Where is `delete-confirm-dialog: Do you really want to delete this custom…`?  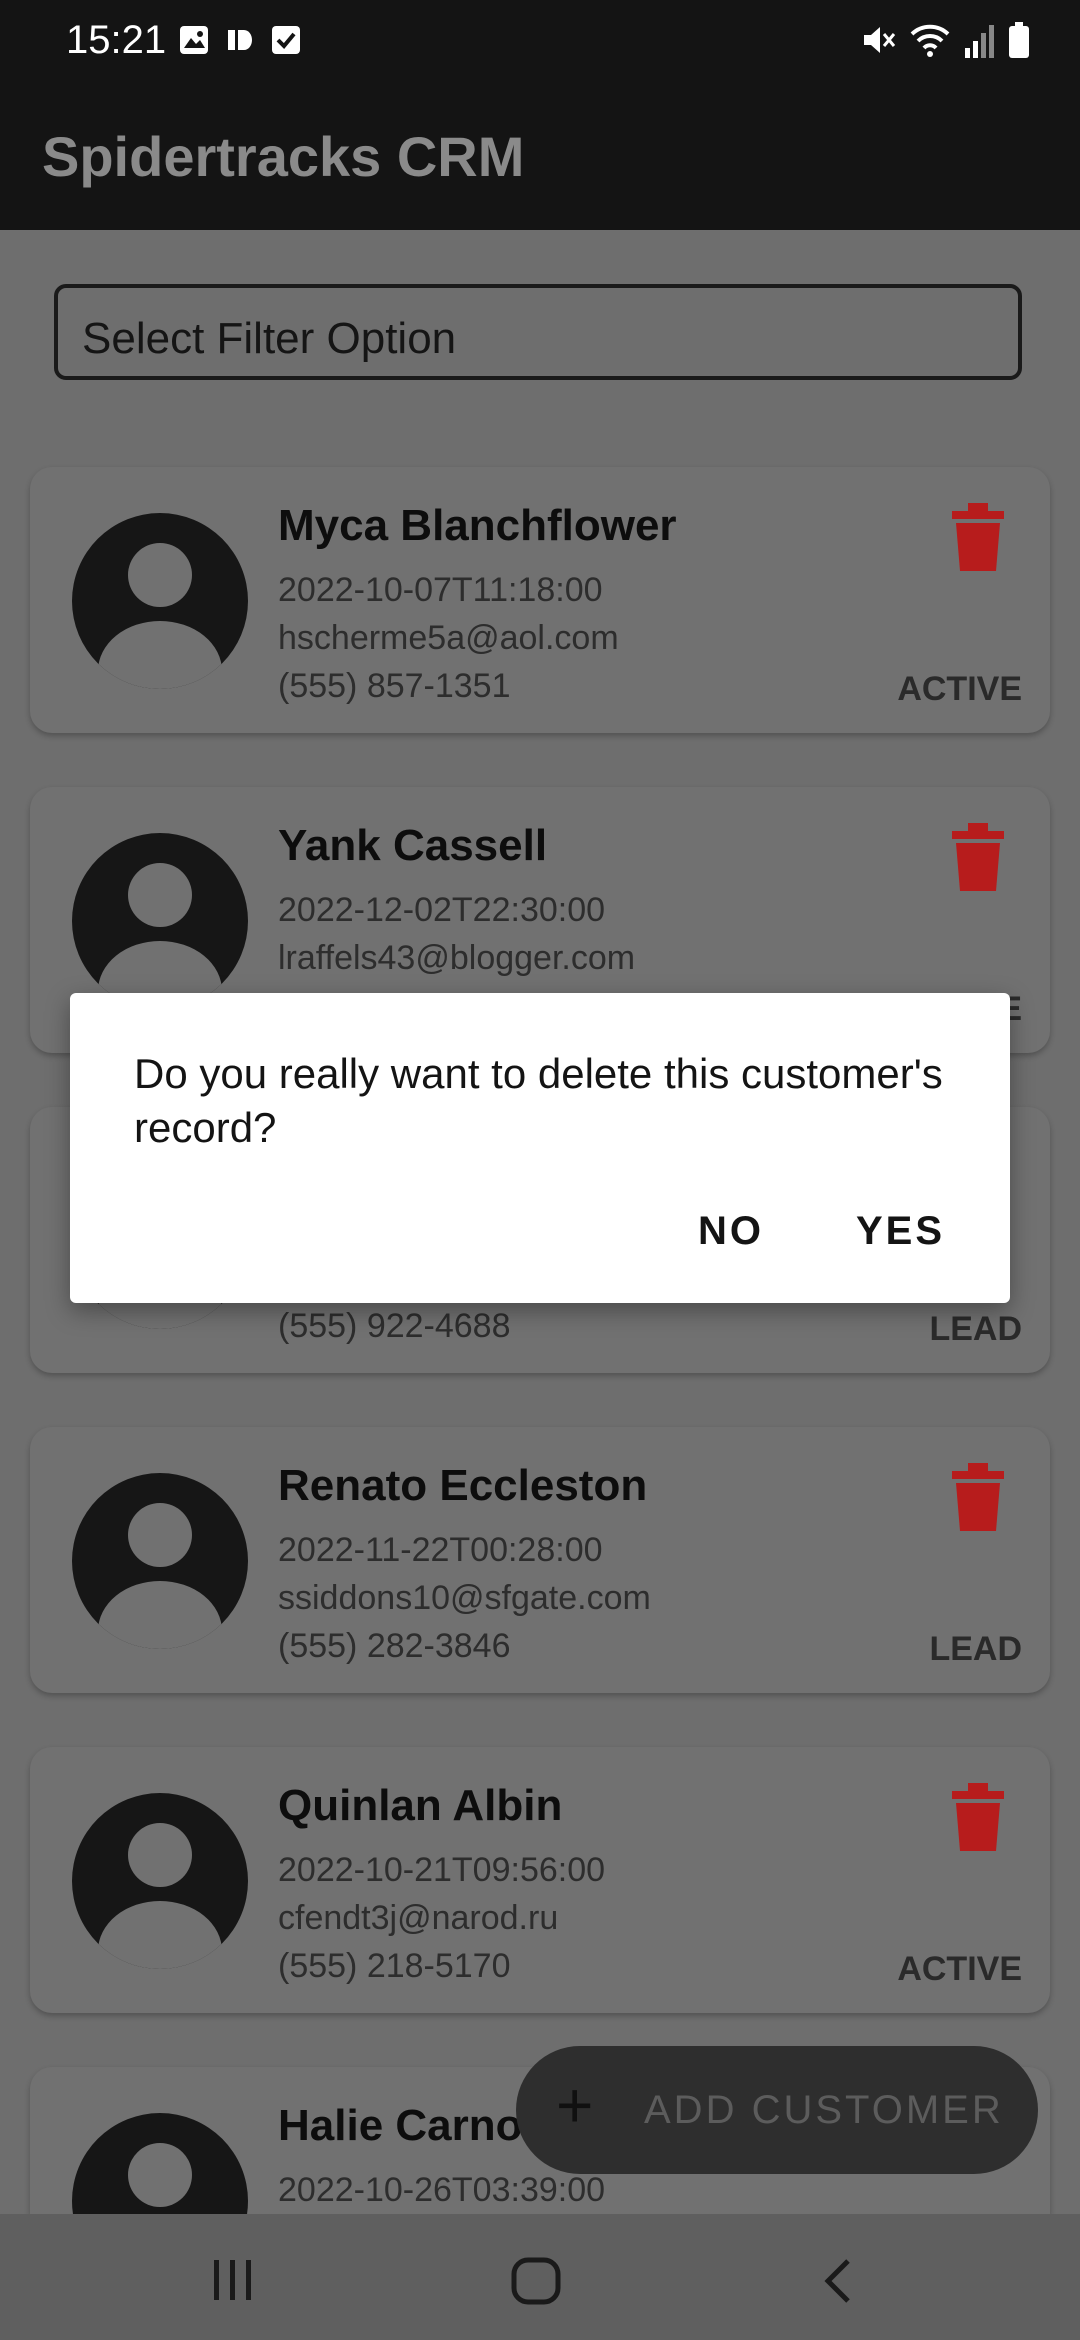 delete-confirm-dialog: Do you really want to delete this custom… is located at coordinates (540, 1148).